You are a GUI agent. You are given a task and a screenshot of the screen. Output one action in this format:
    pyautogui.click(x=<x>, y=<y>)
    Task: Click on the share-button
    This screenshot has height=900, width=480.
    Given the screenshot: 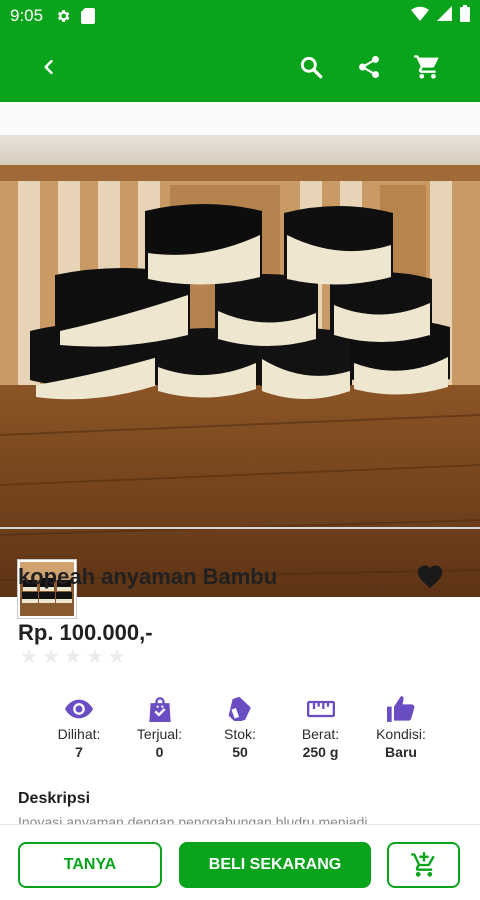 What is the action you would take?
    pyautogui.click(x=369, y=67)
    